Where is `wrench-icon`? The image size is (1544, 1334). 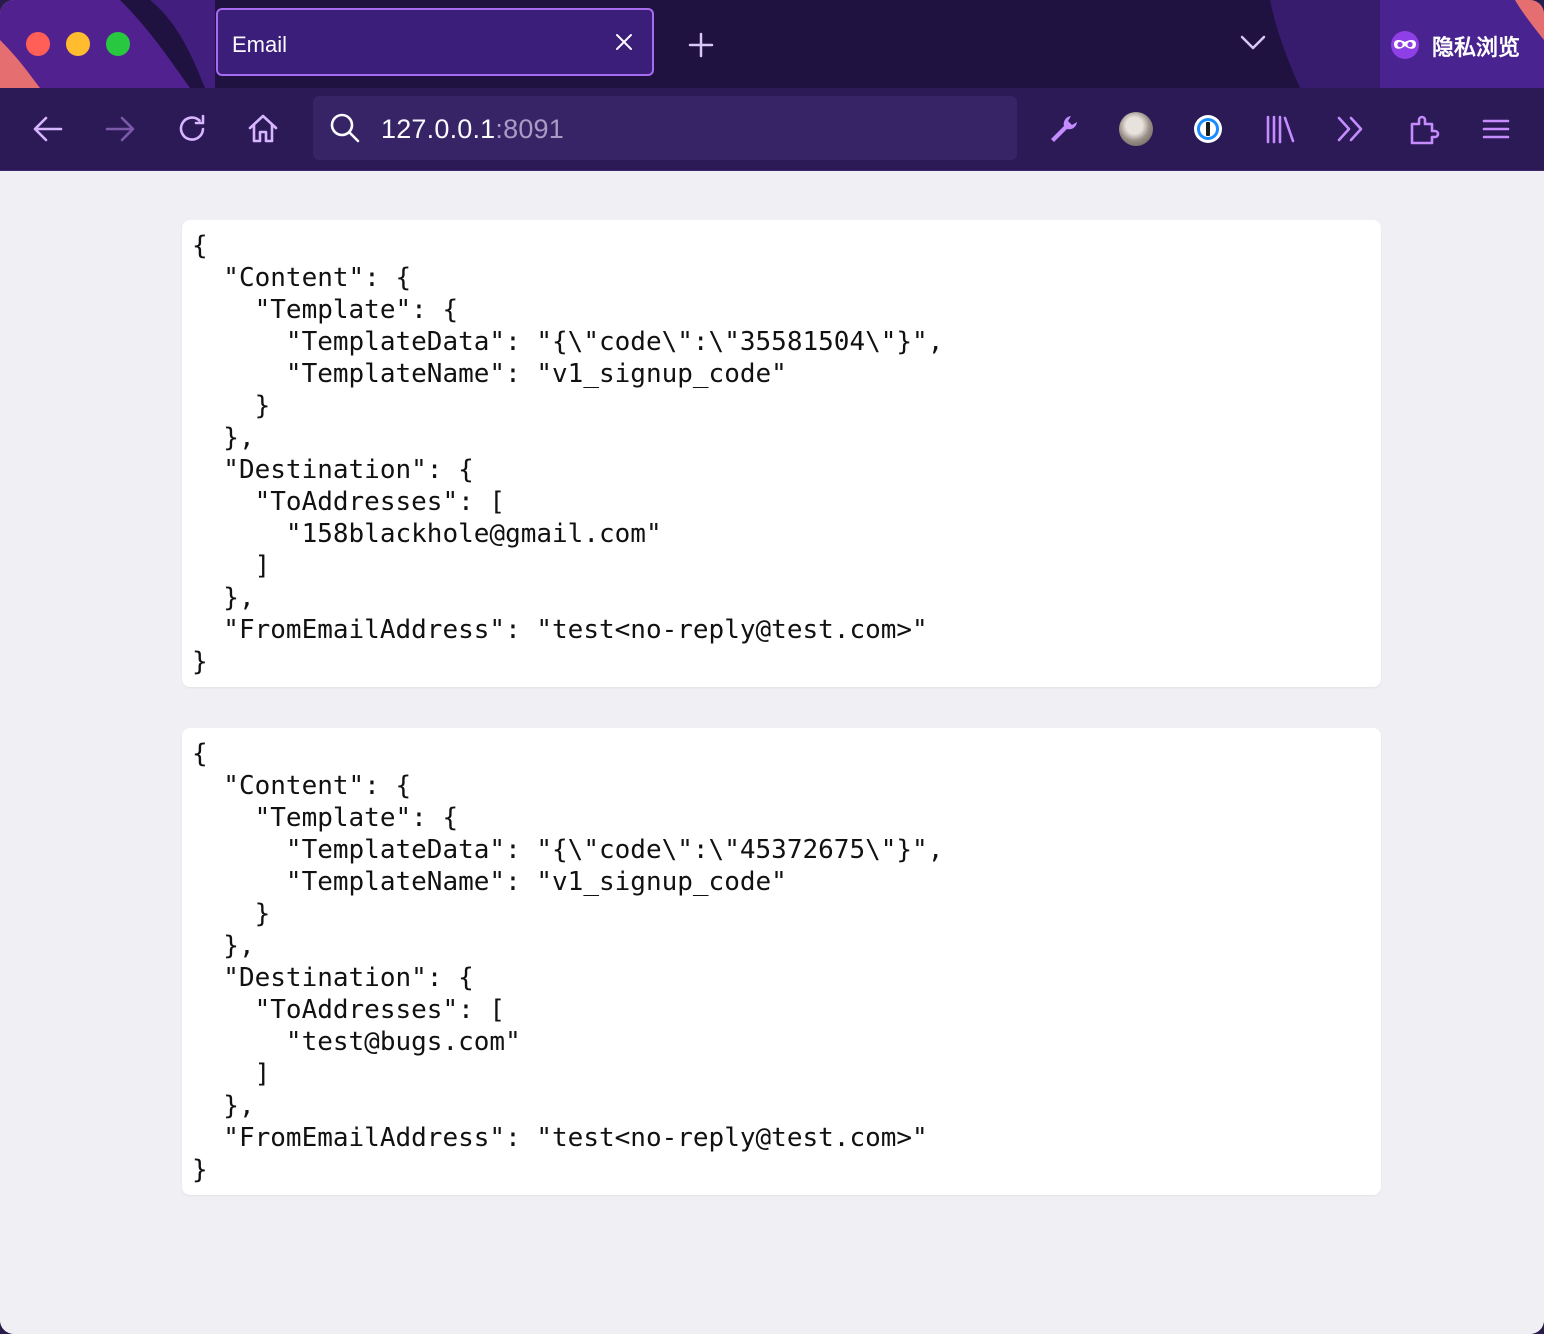 wrench-icon is located at coordinates (1064, 129).